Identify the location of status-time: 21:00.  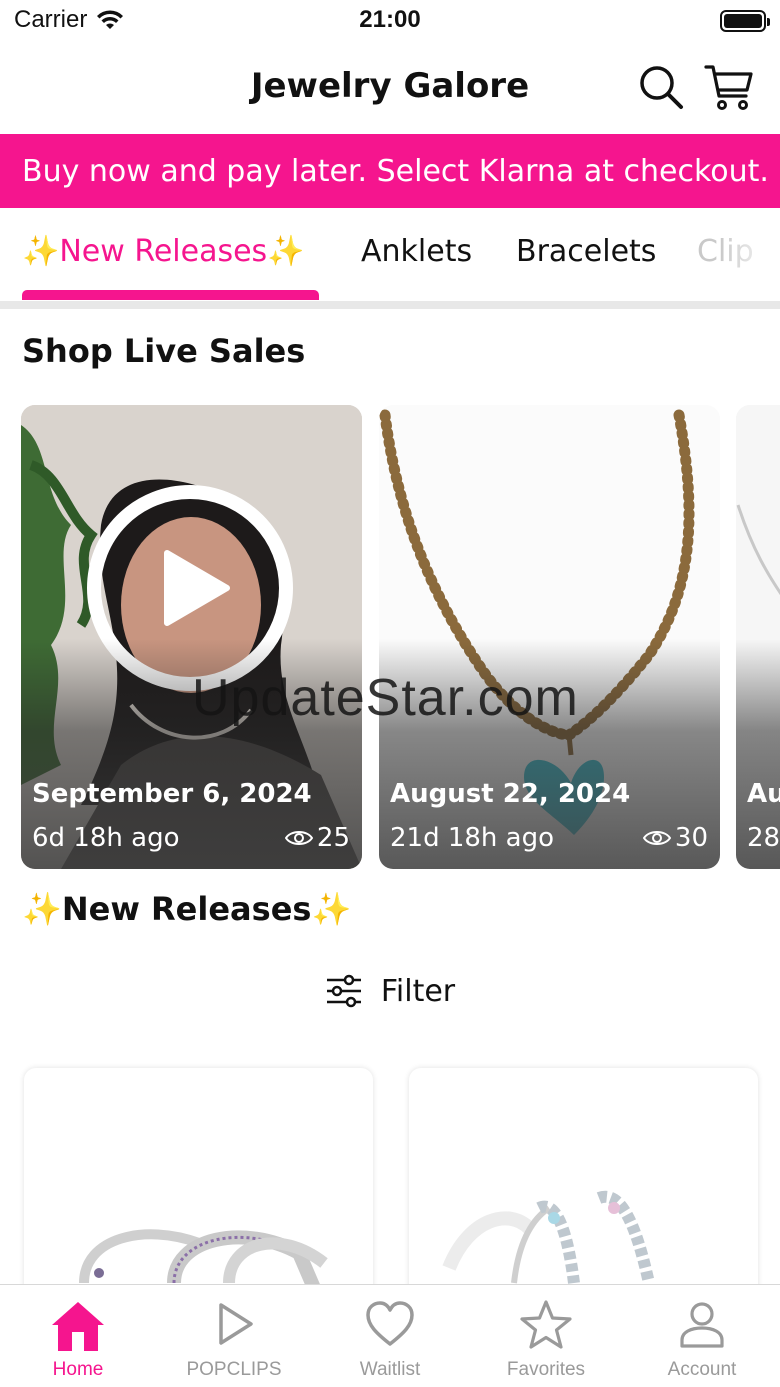
(390, 19).